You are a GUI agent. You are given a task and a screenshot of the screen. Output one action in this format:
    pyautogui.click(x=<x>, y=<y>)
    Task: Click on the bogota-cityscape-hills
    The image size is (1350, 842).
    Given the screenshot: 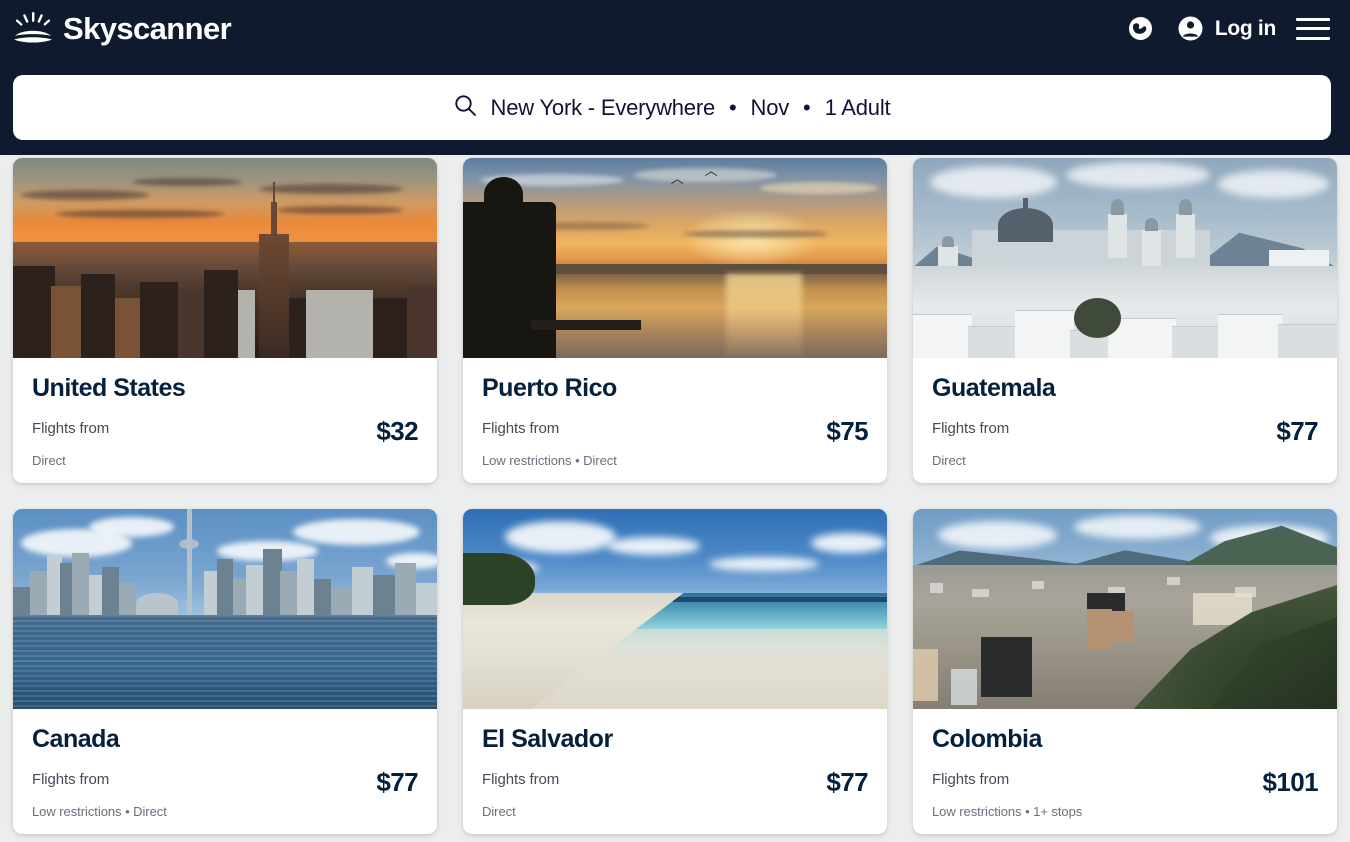 What is the action you would take?
    pyautogui.click(x=1125, y=609)
    